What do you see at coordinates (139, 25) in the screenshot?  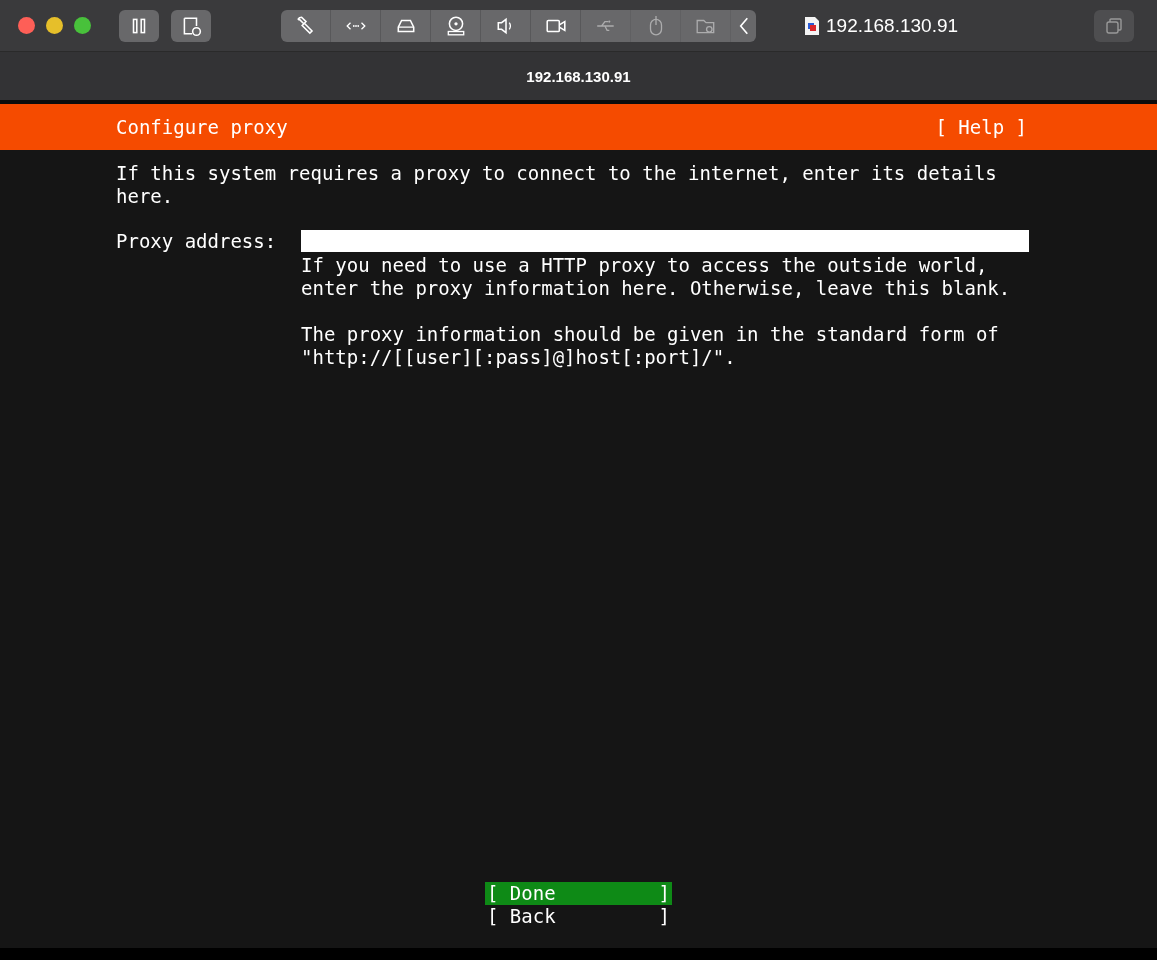 I see `pause-icon` at bounding box center [139, 25].